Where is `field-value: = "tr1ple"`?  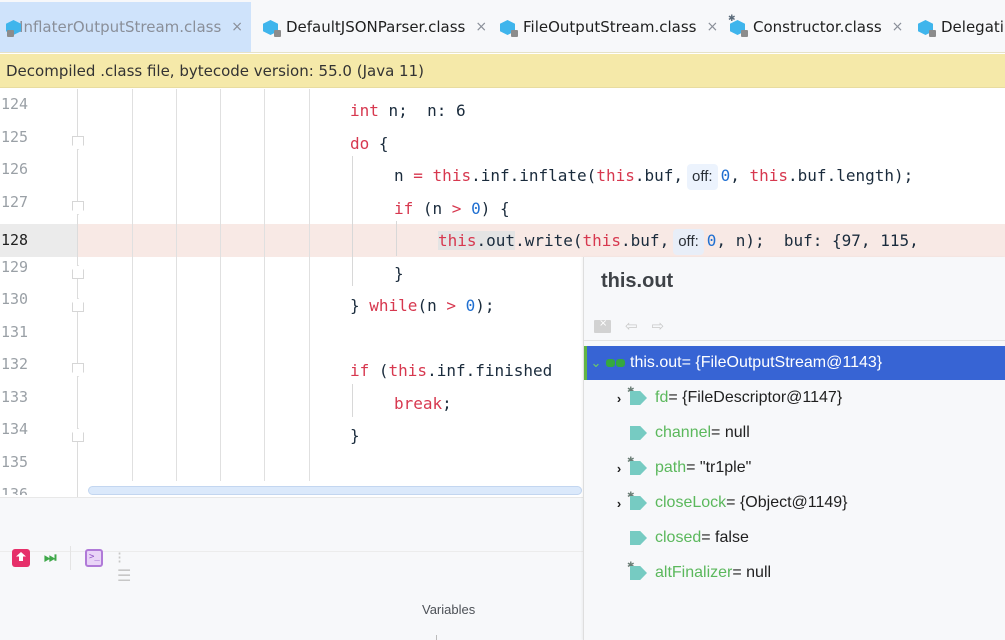 field-value: = "tr1ple" is located at coordinates (719, 467).